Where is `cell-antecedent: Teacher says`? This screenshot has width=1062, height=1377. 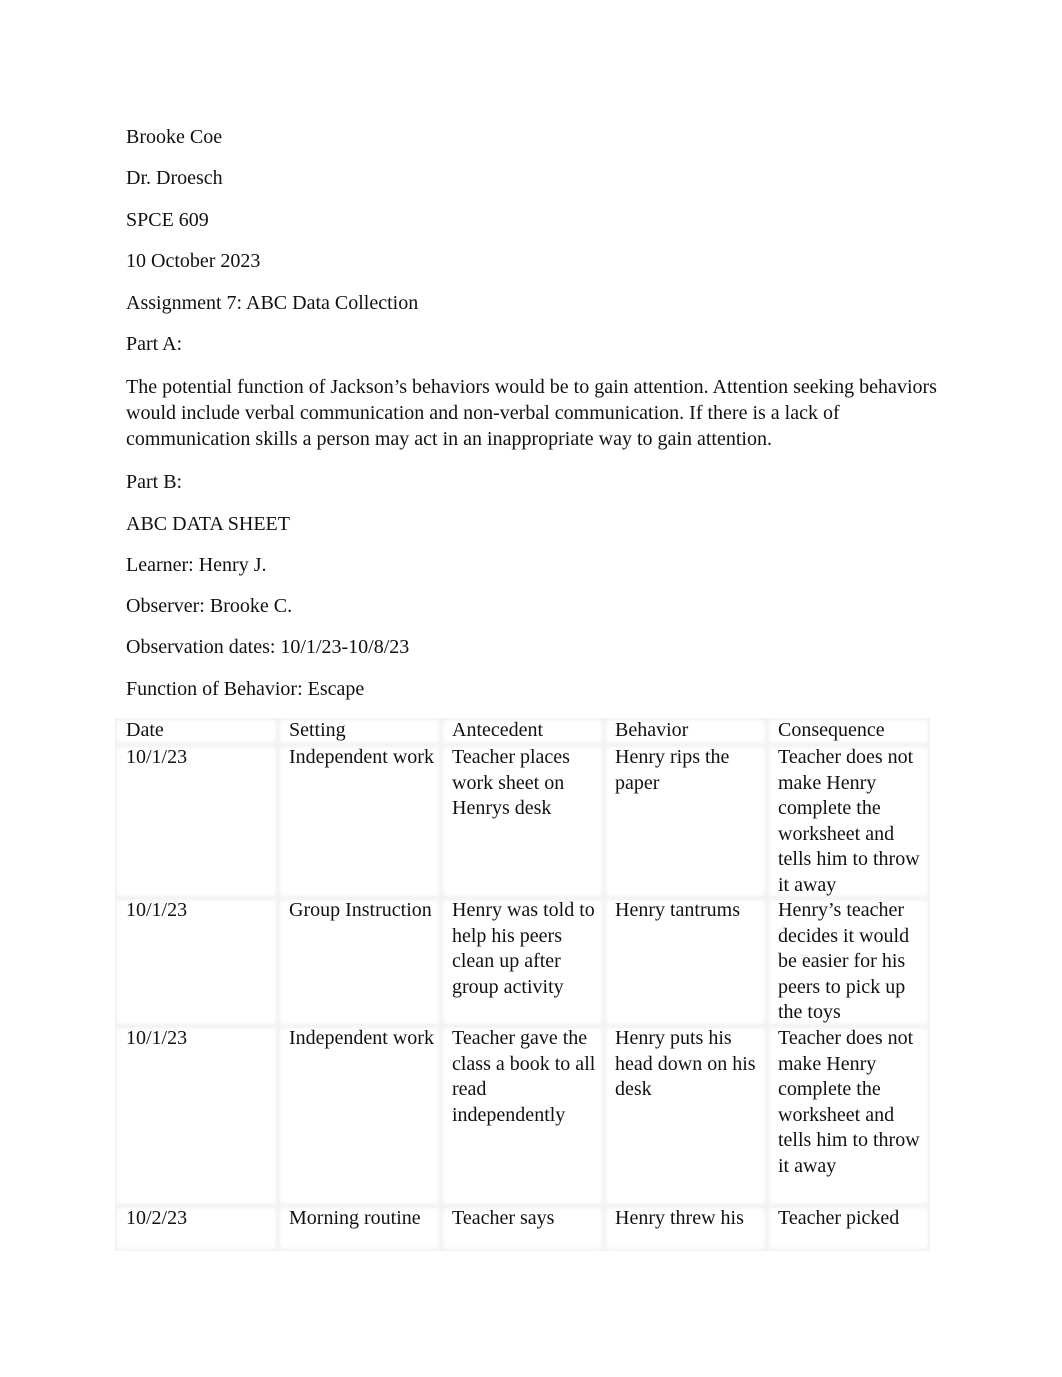 cell-antecedent: Teacher says is located at coordinates (522, 1228).